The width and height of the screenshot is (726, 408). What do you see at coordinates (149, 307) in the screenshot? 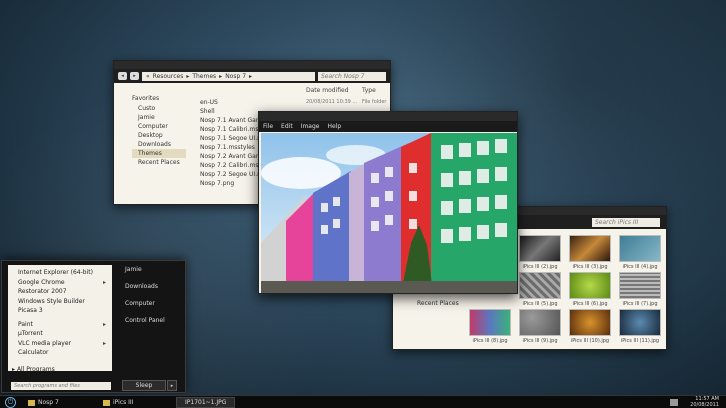
I see `place-computer: Computer` at bounding box center [149, 307].